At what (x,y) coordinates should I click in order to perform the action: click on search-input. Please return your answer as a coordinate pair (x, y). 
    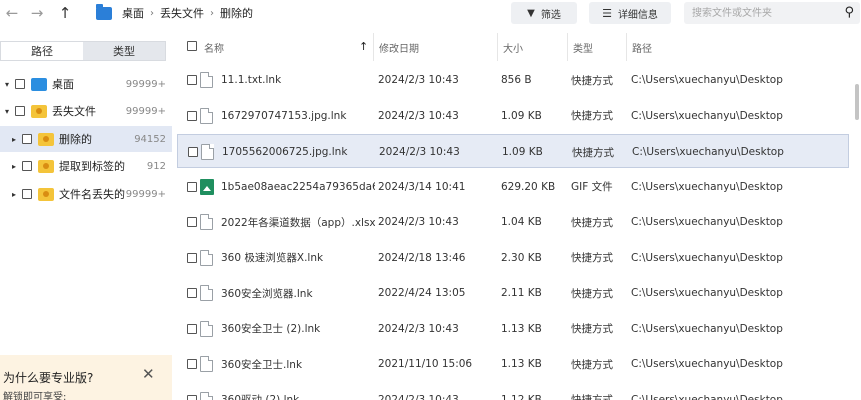
    Looking at the image, I should click on (762, 13).